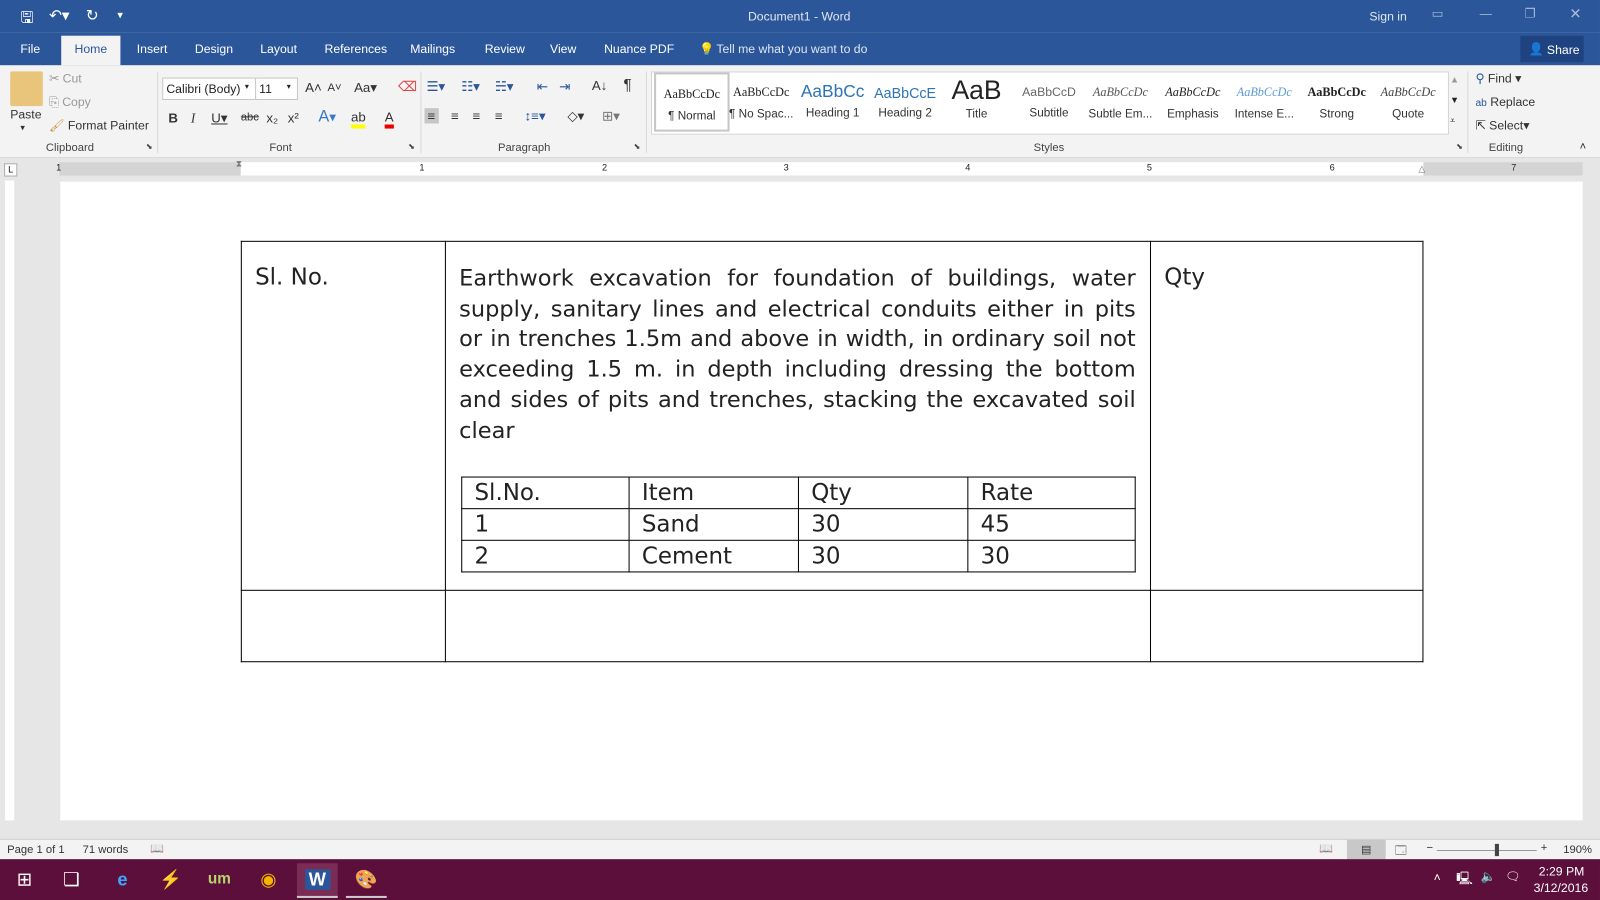  I want to click on style-heading-2: AaBbCcE Heading 2, so click(904, 101).